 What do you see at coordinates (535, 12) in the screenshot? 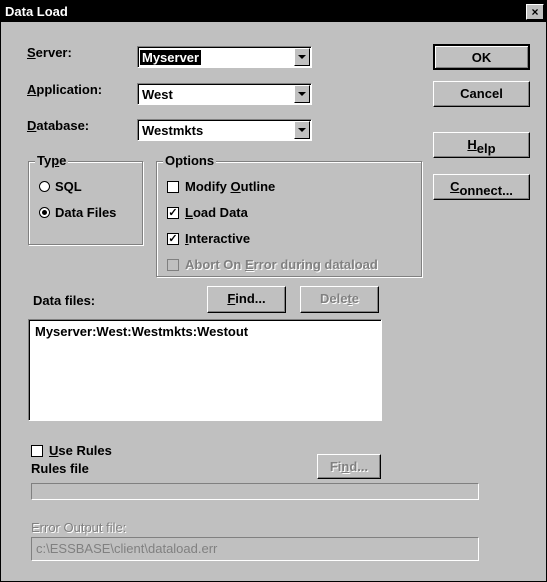
I see `close-icon: ×` at bounding box center [535, 12].